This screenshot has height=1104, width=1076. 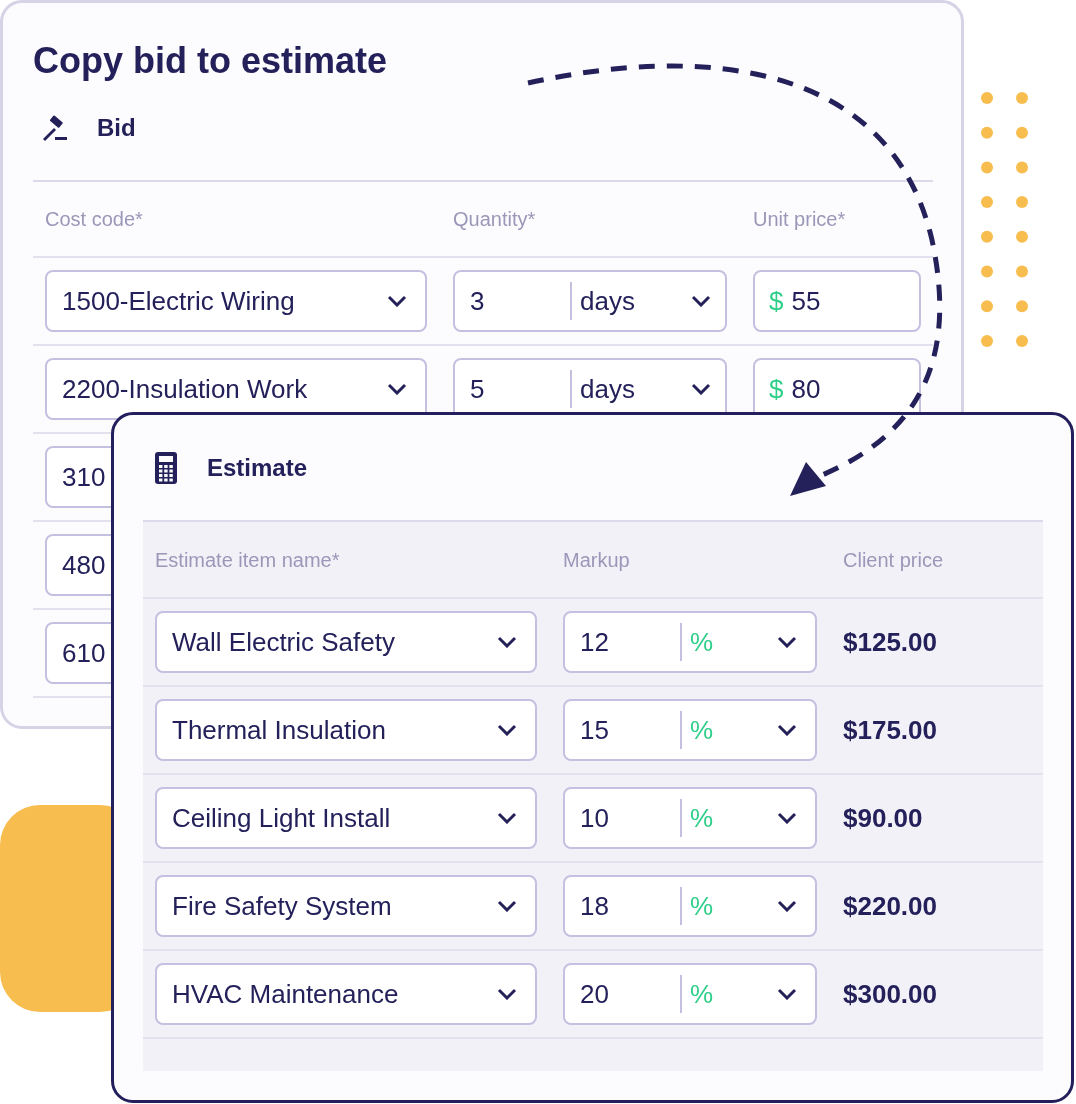 I want to click on dropdown-field: 2200-Insulation Work, so click(x=236, y=389).